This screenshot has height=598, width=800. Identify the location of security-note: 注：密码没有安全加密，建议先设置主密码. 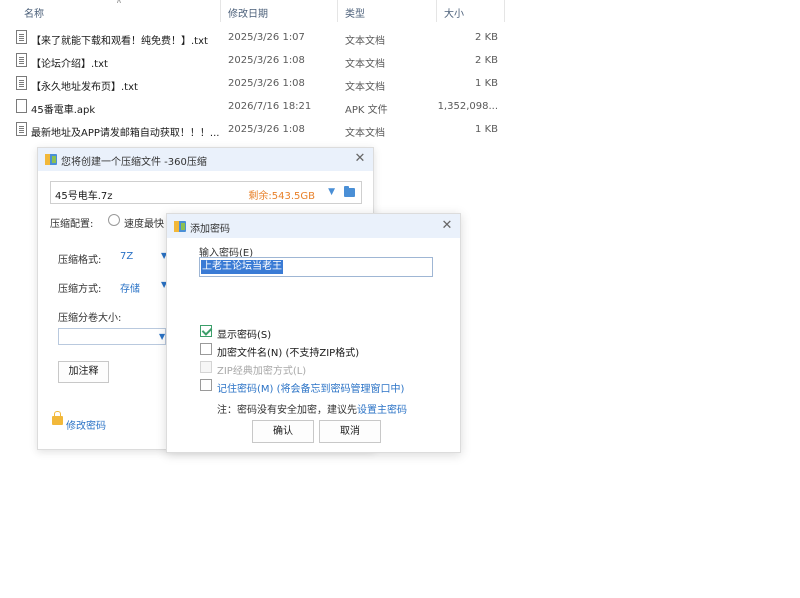
(312, 408).